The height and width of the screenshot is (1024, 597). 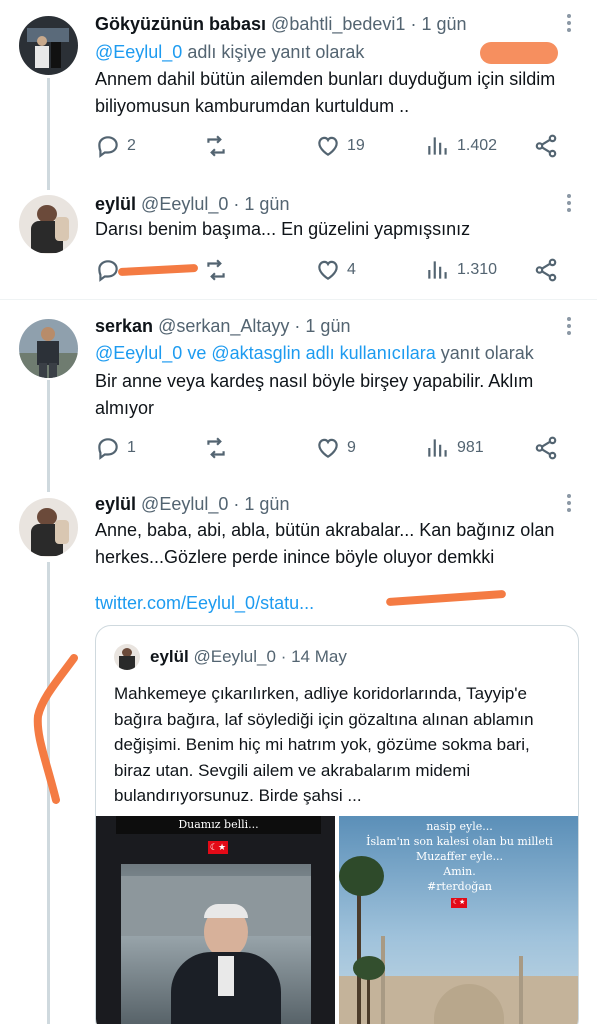 I want to click on like-button: 19, so click(x=340, y=146).